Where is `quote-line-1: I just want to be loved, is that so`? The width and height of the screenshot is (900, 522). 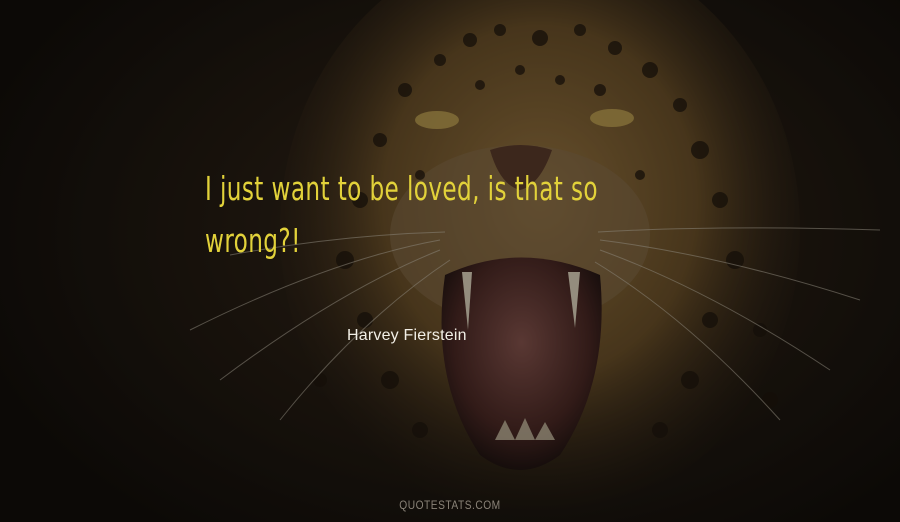
quote-line-1: I just want to be loved, is that so is located at coordinates (401, 188).